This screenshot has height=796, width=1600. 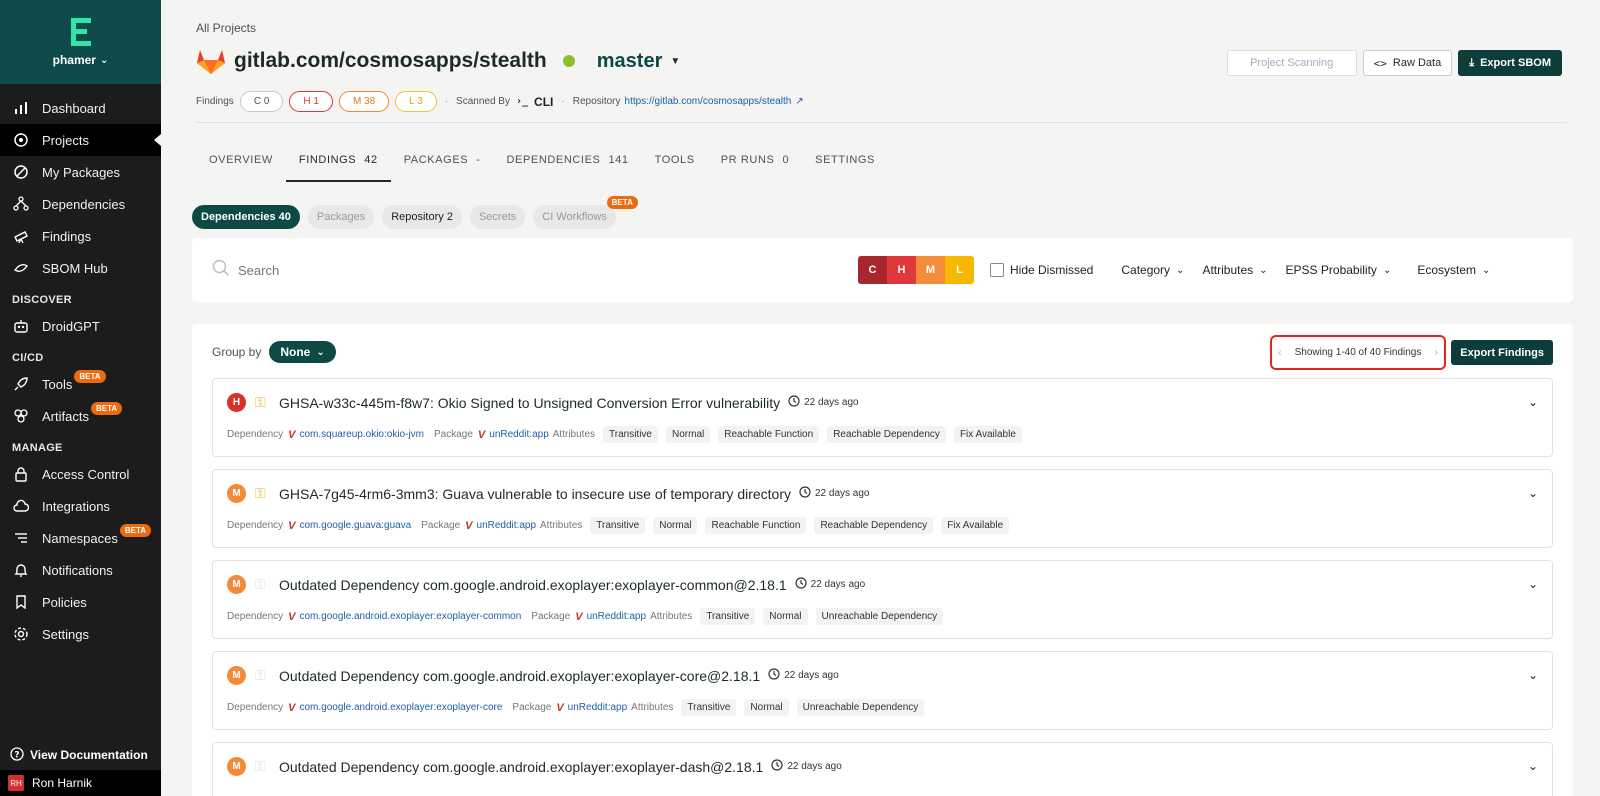 What do you see at coordinates (675, 163) in the screenshot?
I see `tab-tools: TOOLS` at bounding box center [675, 163].